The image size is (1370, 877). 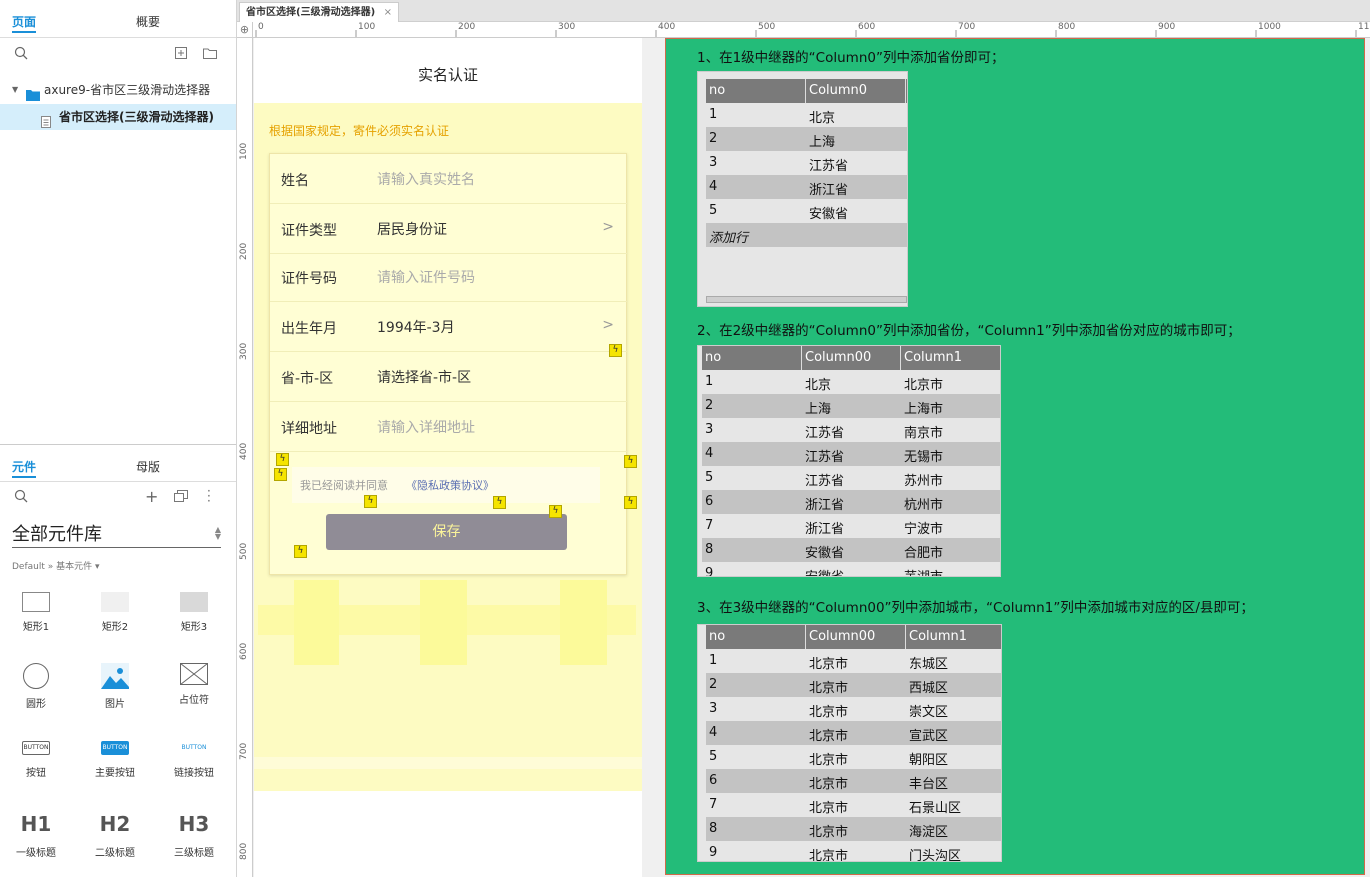 I want to click on ruler-label: 110, so click(x=1364, y=27).